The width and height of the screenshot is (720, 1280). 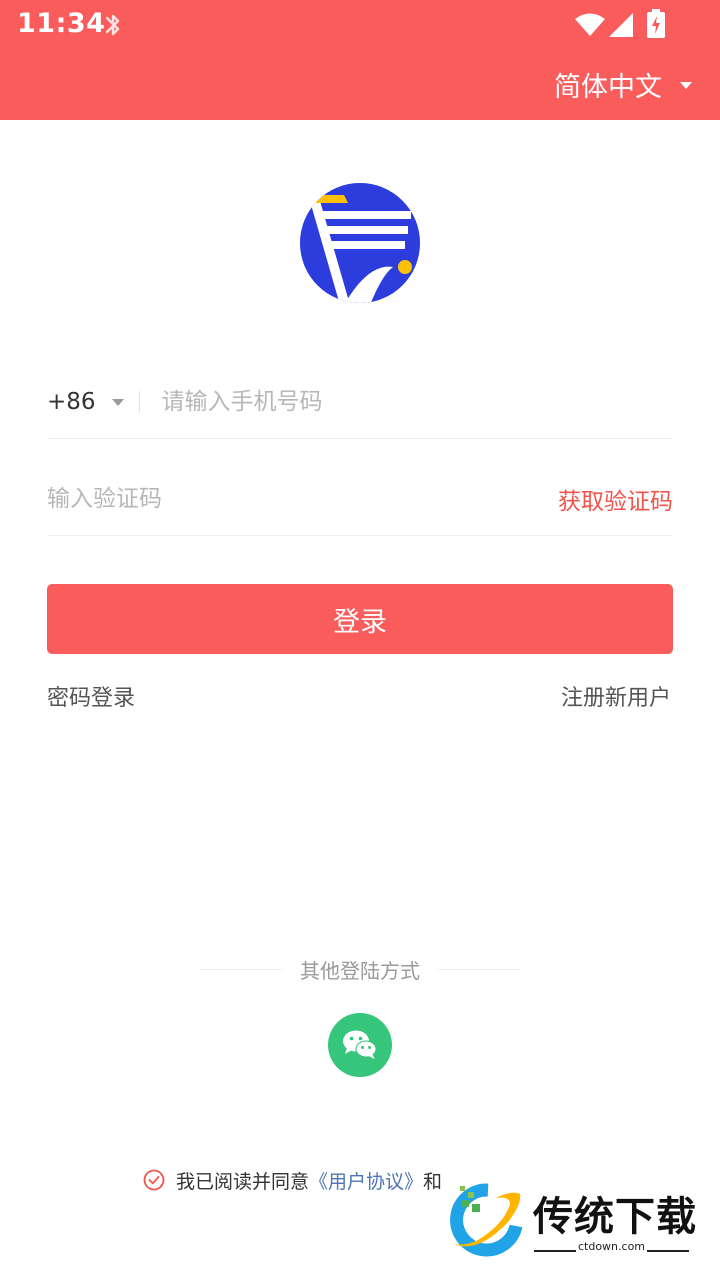 I want to click on wechat-login-button, so click(x=360, y=1045).